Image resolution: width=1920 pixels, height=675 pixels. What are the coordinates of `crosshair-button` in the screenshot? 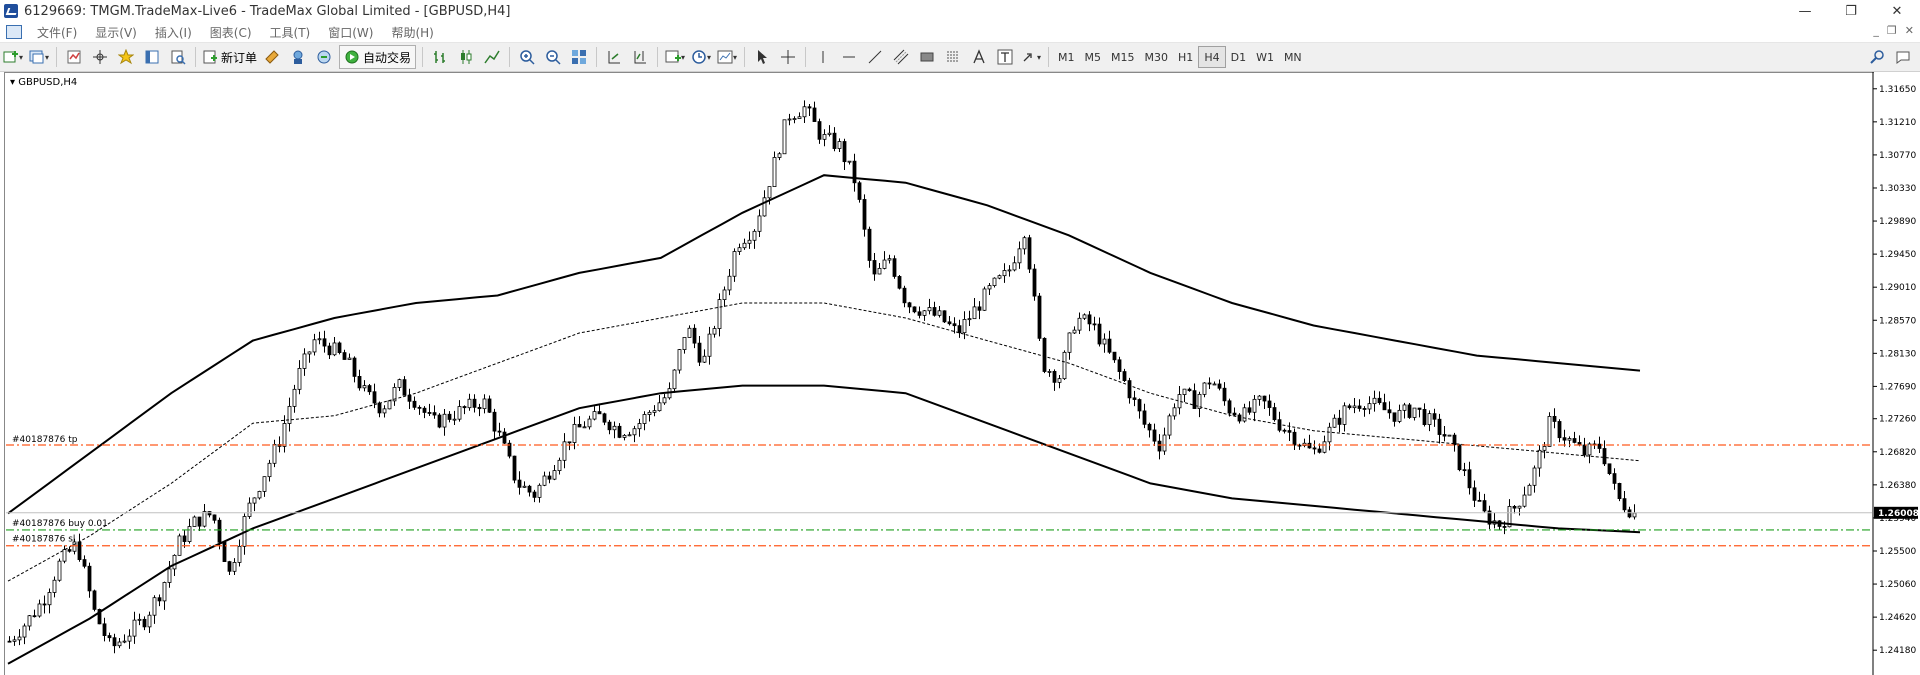 It's located at (788, 57).